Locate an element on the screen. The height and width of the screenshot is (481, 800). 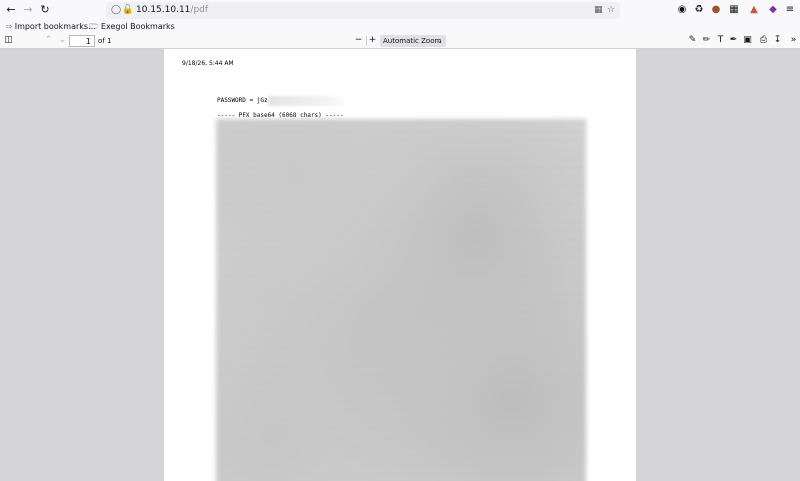
zoom-select: Automatic Zoom ⌄ is located at coordinates (413, 41).